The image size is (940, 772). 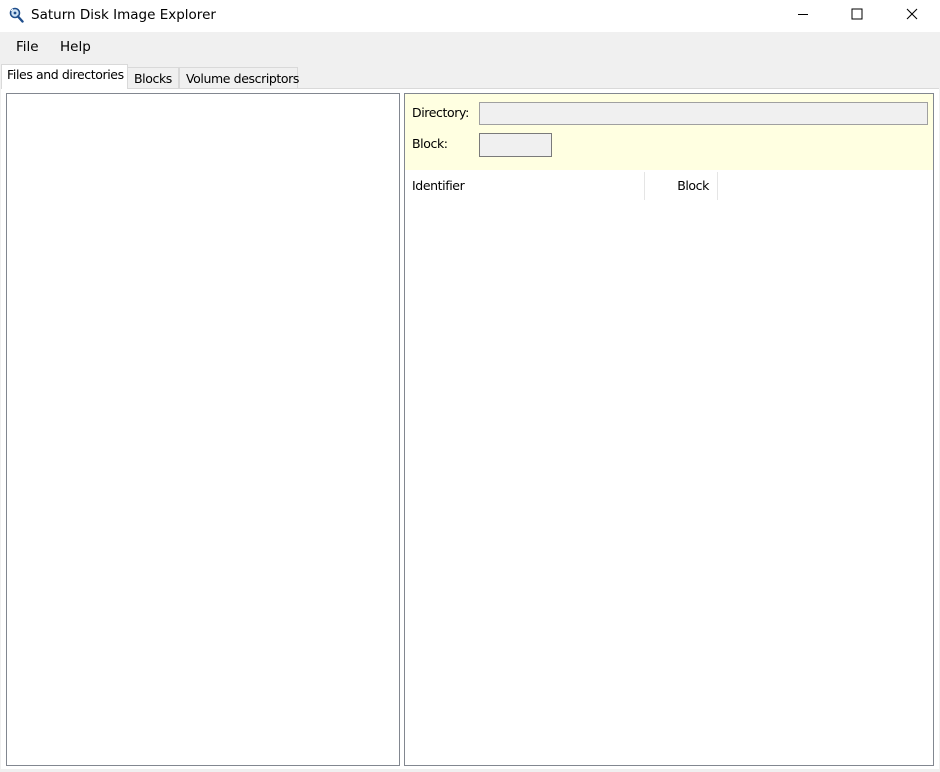 I want to click on title-bar: Saturn Disk Image Explorer, so click(x=470, y=16).